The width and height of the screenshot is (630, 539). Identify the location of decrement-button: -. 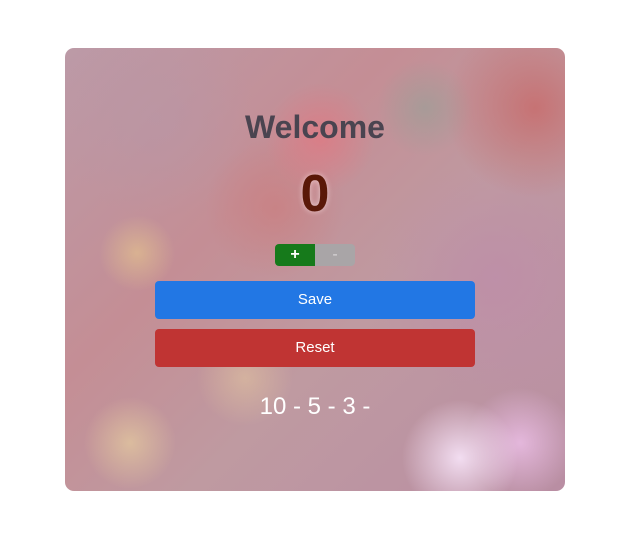
(335, 255).